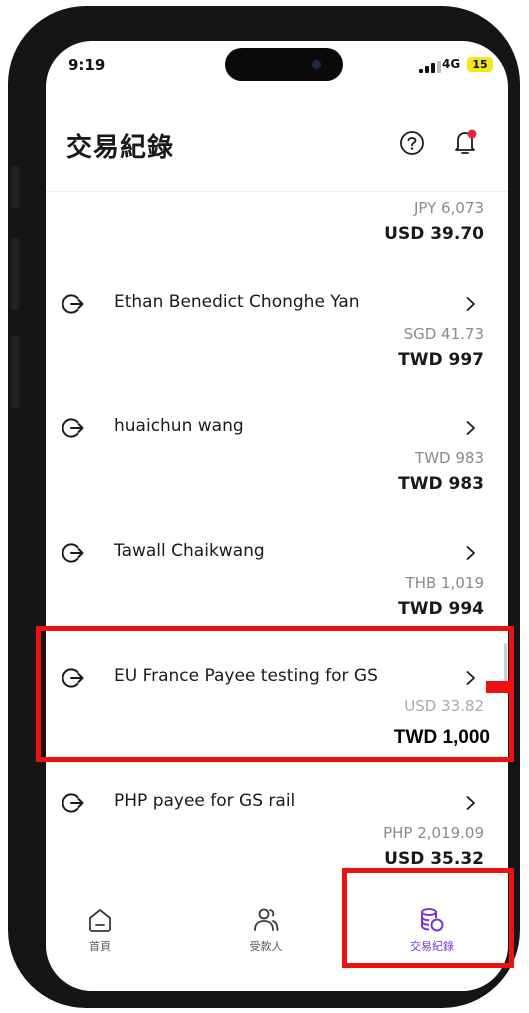 The height and width of the screenshot is (1013, 529). I want to click on home-icon, so click(100, 920).